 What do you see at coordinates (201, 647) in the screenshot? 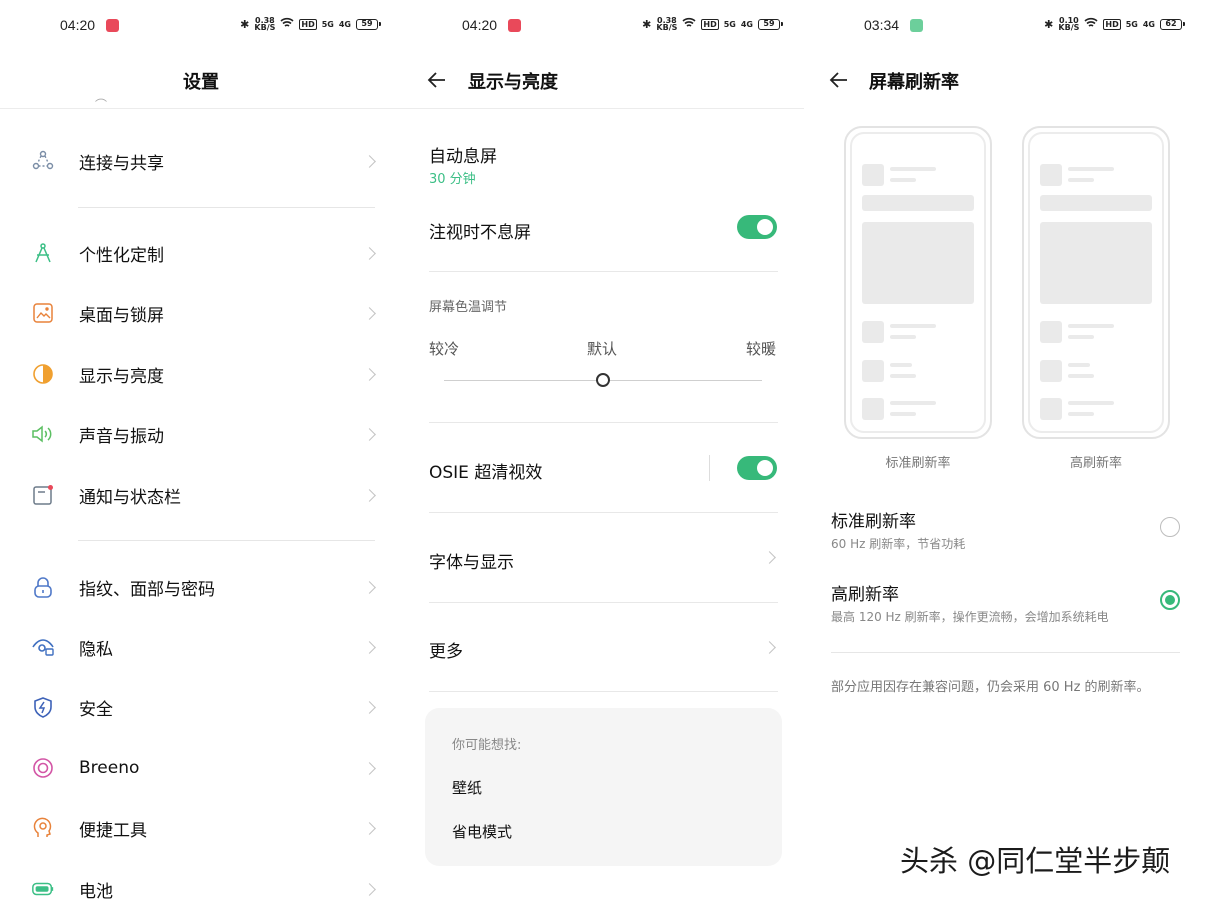
I see `settings-item: 隐私` at bounding box center [201, 647].